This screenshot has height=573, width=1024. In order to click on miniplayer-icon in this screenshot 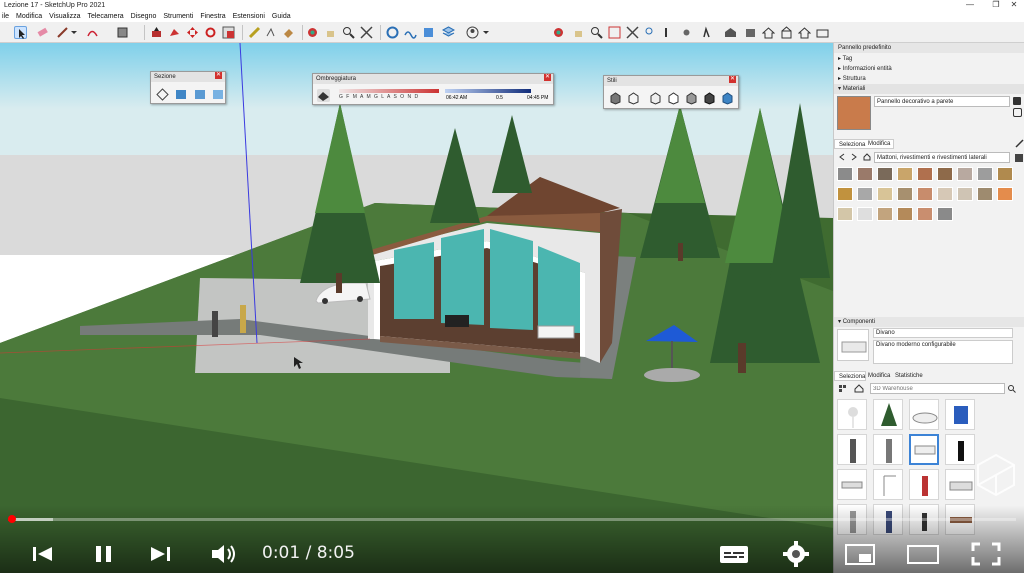, I will do `click(860, 554)`.